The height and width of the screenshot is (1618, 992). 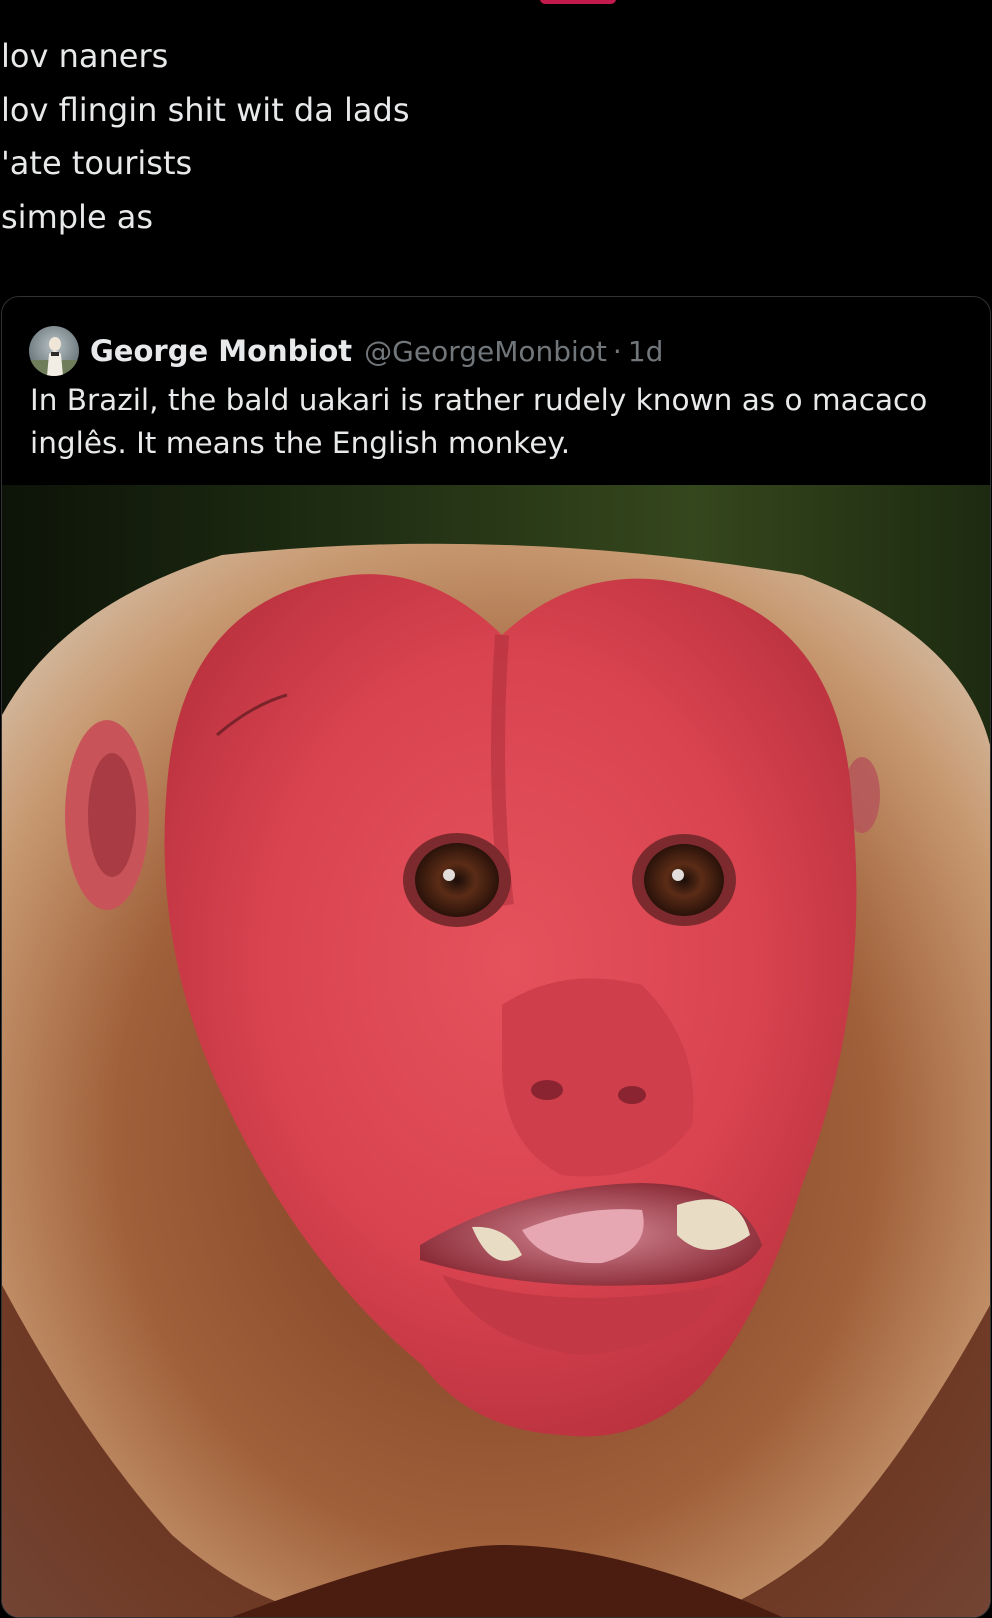 I want to click on author-avatar, so click(x=54, y=351).